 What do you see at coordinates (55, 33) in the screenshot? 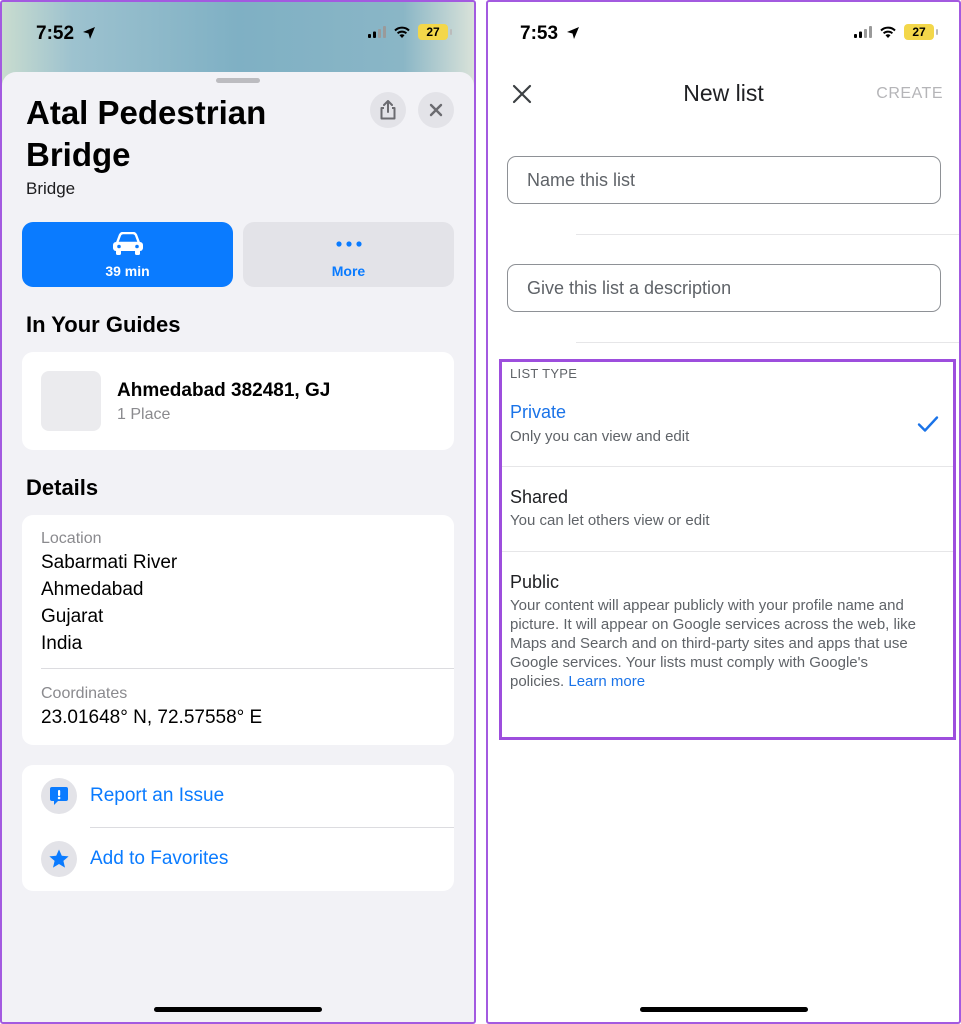
I see `status-time: 7:52` at bounding box center [55, 33].